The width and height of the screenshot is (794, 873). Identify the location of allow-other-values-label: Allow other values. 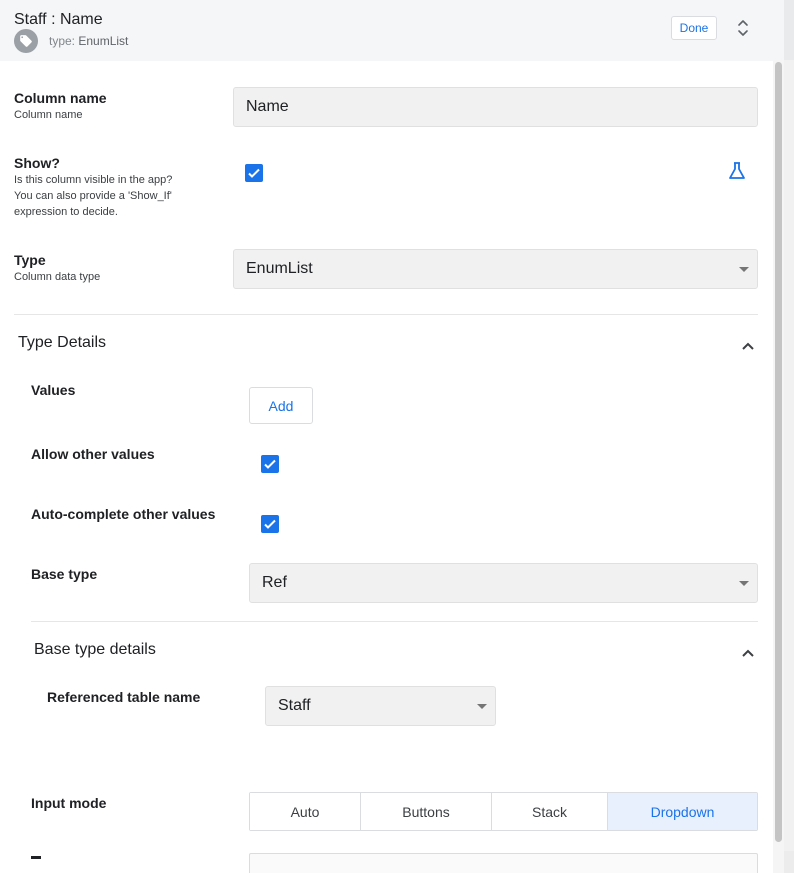
(93, 454).